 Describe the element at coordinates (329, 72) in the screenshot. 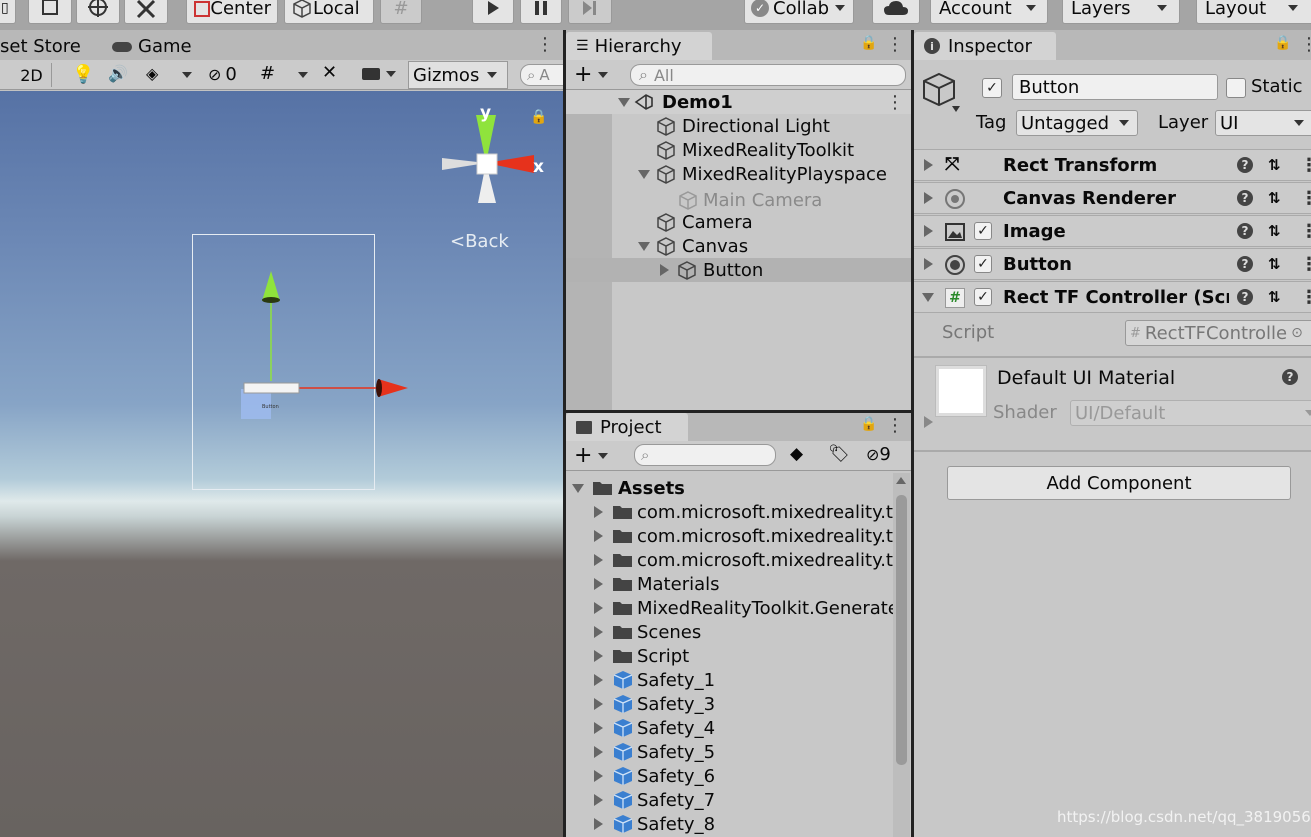

I see `tools-icon: ✕` at that location.